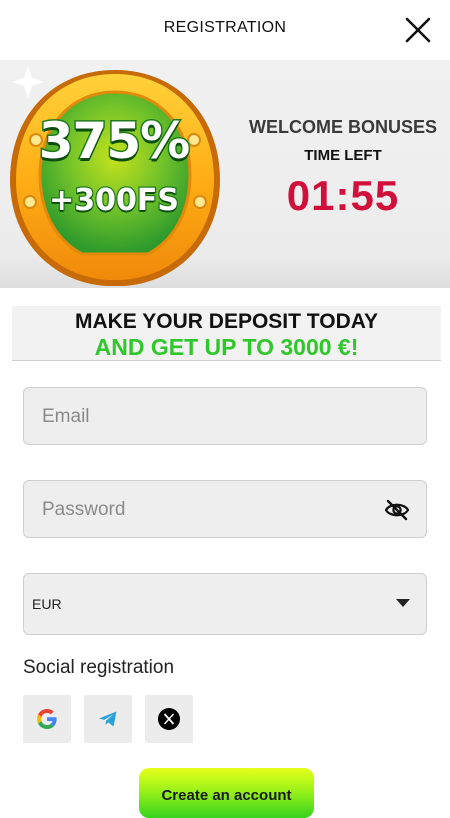  What do you see at coordinates (343, 195) in the screenshot?
I see `countdown-timer: 01:55` at bounding box center [343, 195].